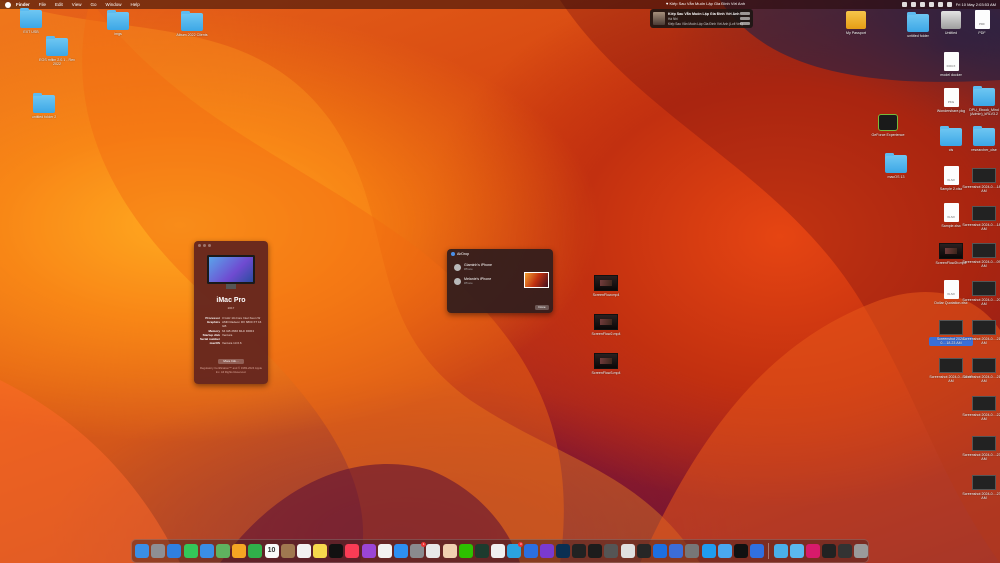 The image size is (1000, 563). Describe the element at coordinates (8, 4) in the screenshot. I see `apple-menu-icon` at that location.